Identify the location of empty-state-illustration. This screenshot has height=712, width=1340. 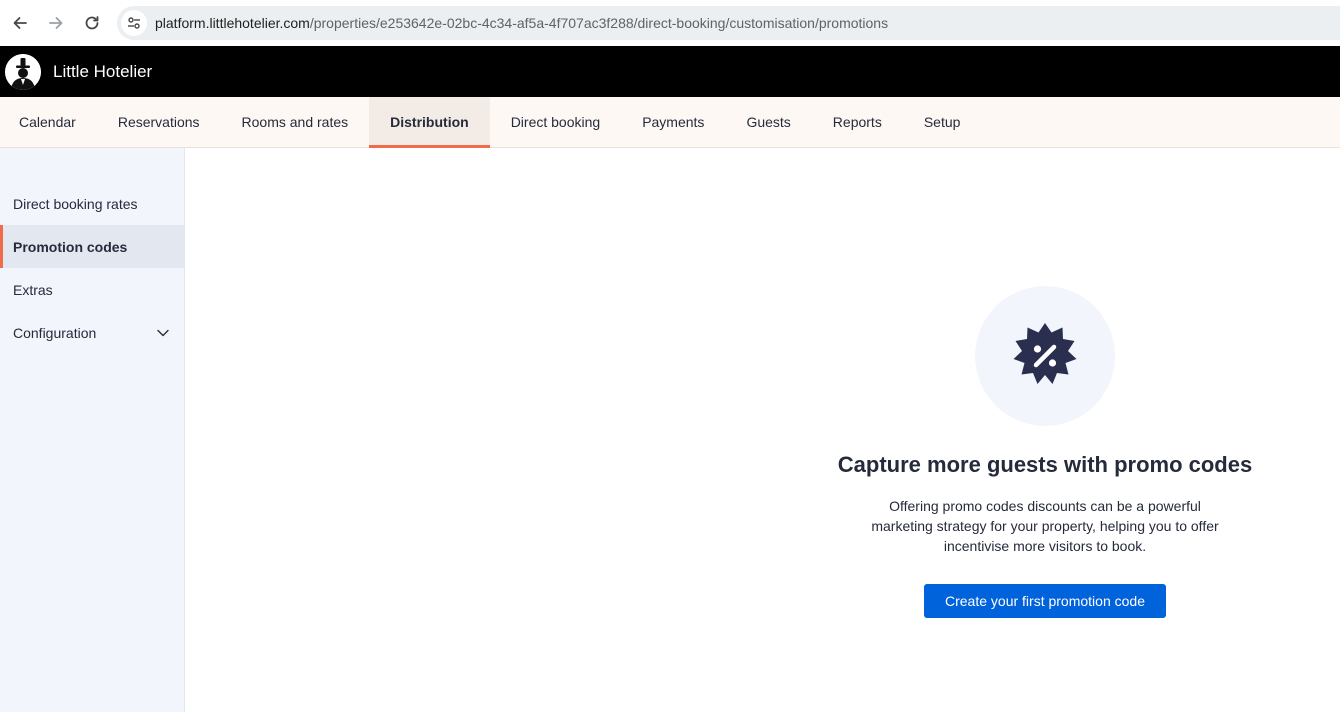
(1045, 356).